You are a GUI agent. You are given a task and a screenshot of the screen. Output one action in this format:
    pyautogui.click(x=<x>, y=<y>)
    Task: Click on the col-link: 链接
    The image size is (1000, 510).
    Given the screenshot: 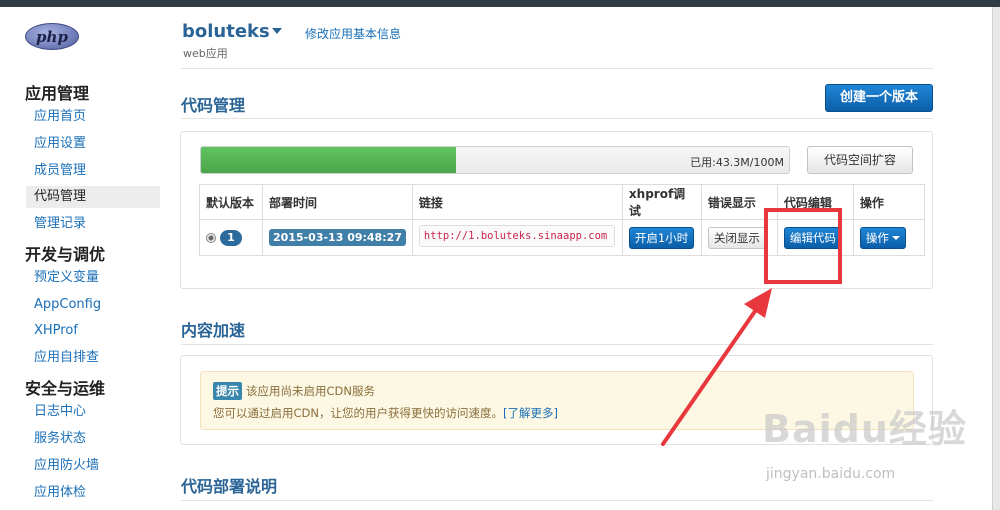 What is the action you would take?
    pyautogui.click(x=517, y=202)
    